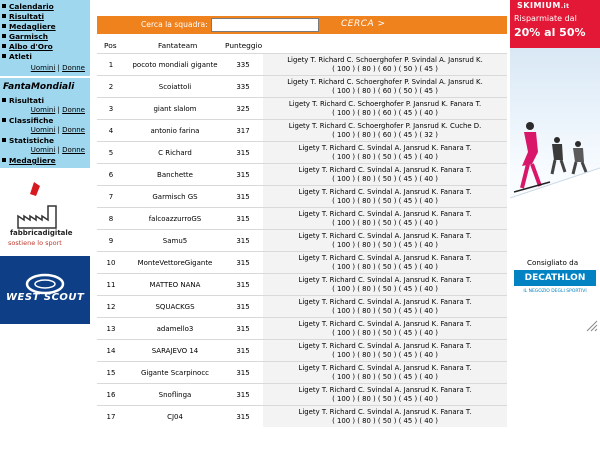 This screenshot has height=450, width=600. What do you see at coordinates (58, 68) in the screenshot?
I see `atleti-gender-links: Uomini | Donne` at bounding box center [58, 68].